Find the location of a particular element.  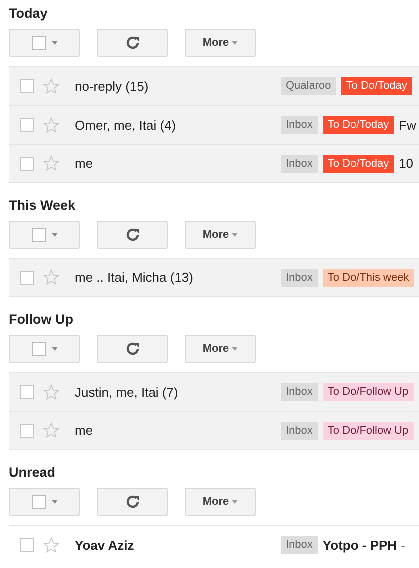

email-row: me Inbox To Do/Follow Up is located at coordinates (214, 430).